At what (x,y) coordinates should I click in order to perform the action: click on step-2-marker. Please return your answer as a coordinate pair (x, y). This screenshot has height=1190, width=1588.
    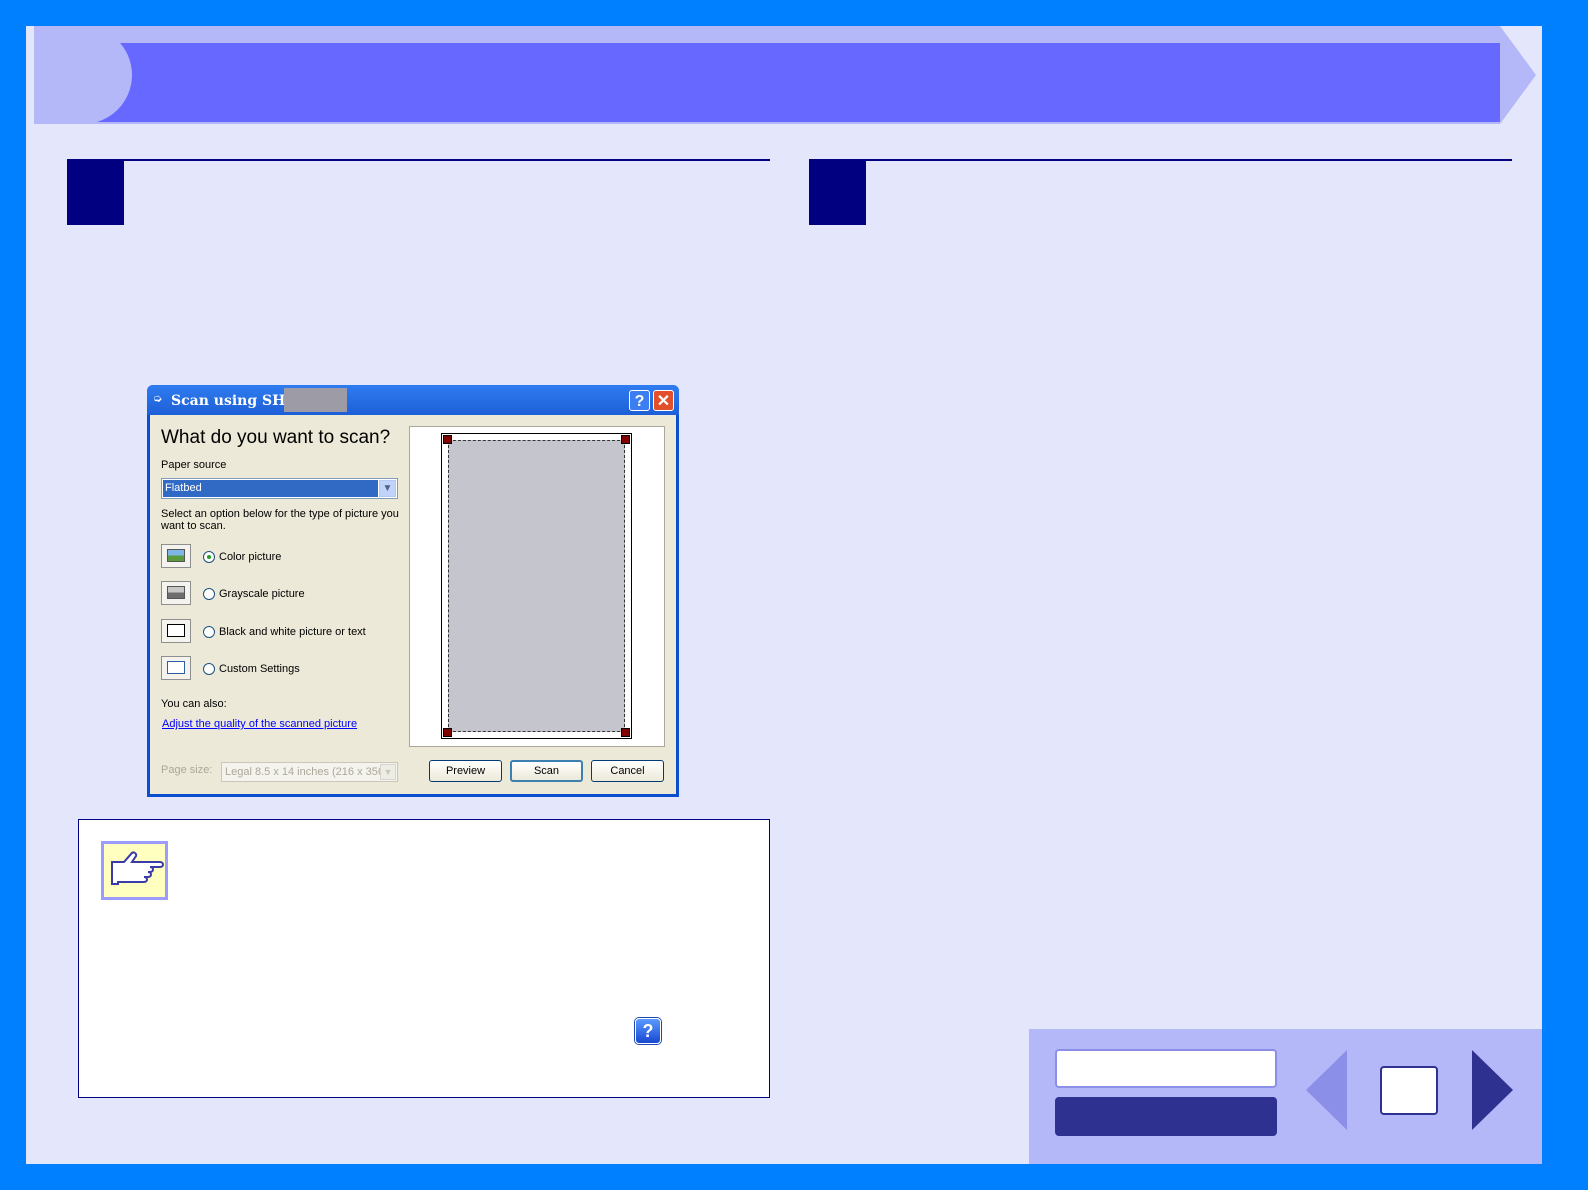
    Looking at the image, I should click on (837, 192).